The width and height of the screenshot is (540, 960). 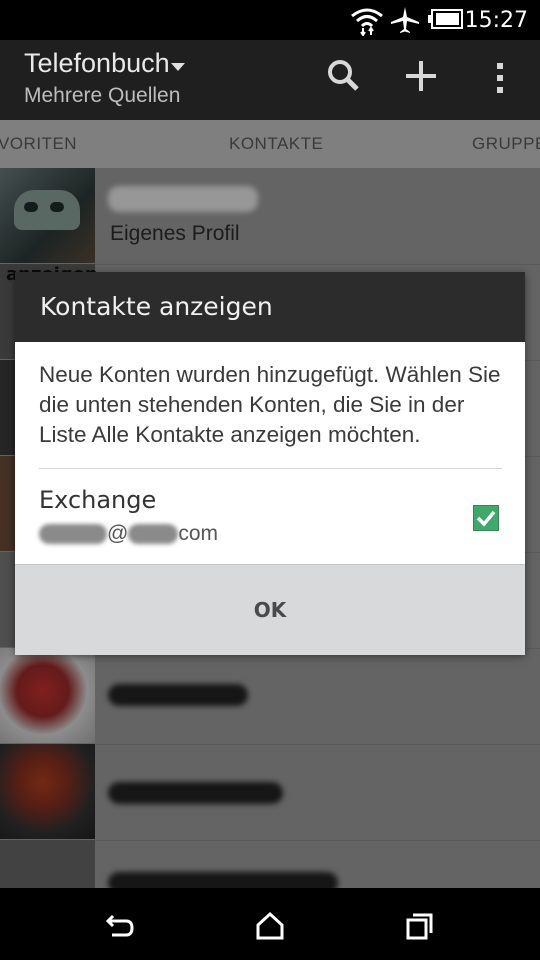 What do you see at coordinates (120, 926) in the screenshot?
I see `back-icon` at bounding box center [120, 926].